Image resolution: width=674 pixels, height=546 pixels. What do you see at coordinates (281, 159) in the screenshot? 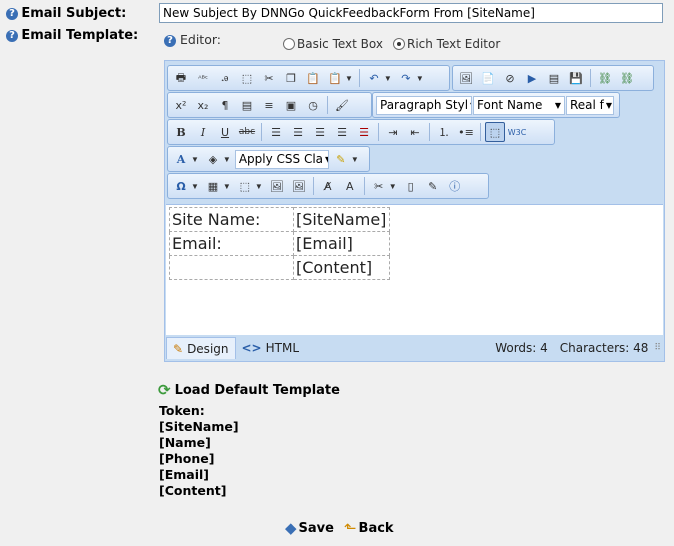
I see `css-class-select: Apply CSS Cla▼` at bounding box center [281, 159].